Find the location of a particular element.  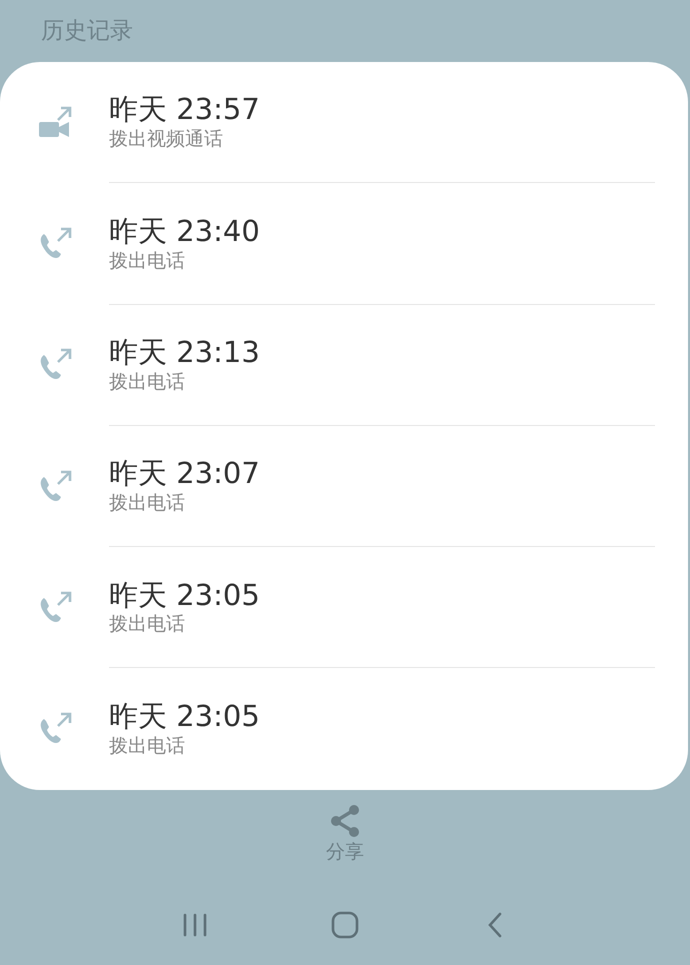

call-time: 昨天 23:57 is located at coordinates (185, 110).